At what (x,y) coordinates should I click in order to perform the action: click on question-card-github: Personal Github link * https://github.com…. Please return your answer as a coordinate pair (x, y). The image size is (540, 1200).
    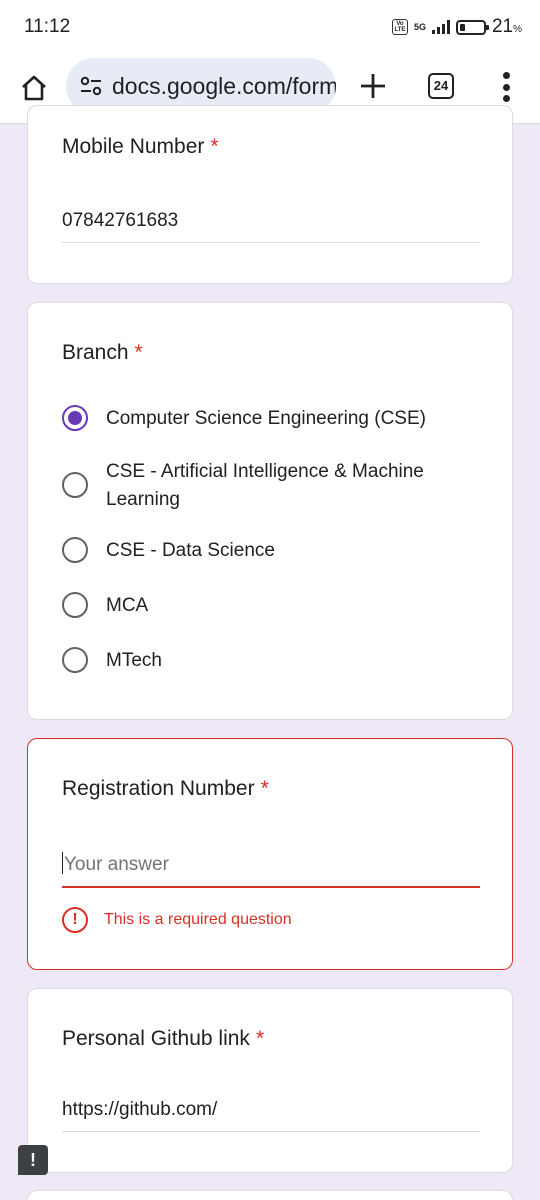
    Looking at the image, I should click on (270, 1080).